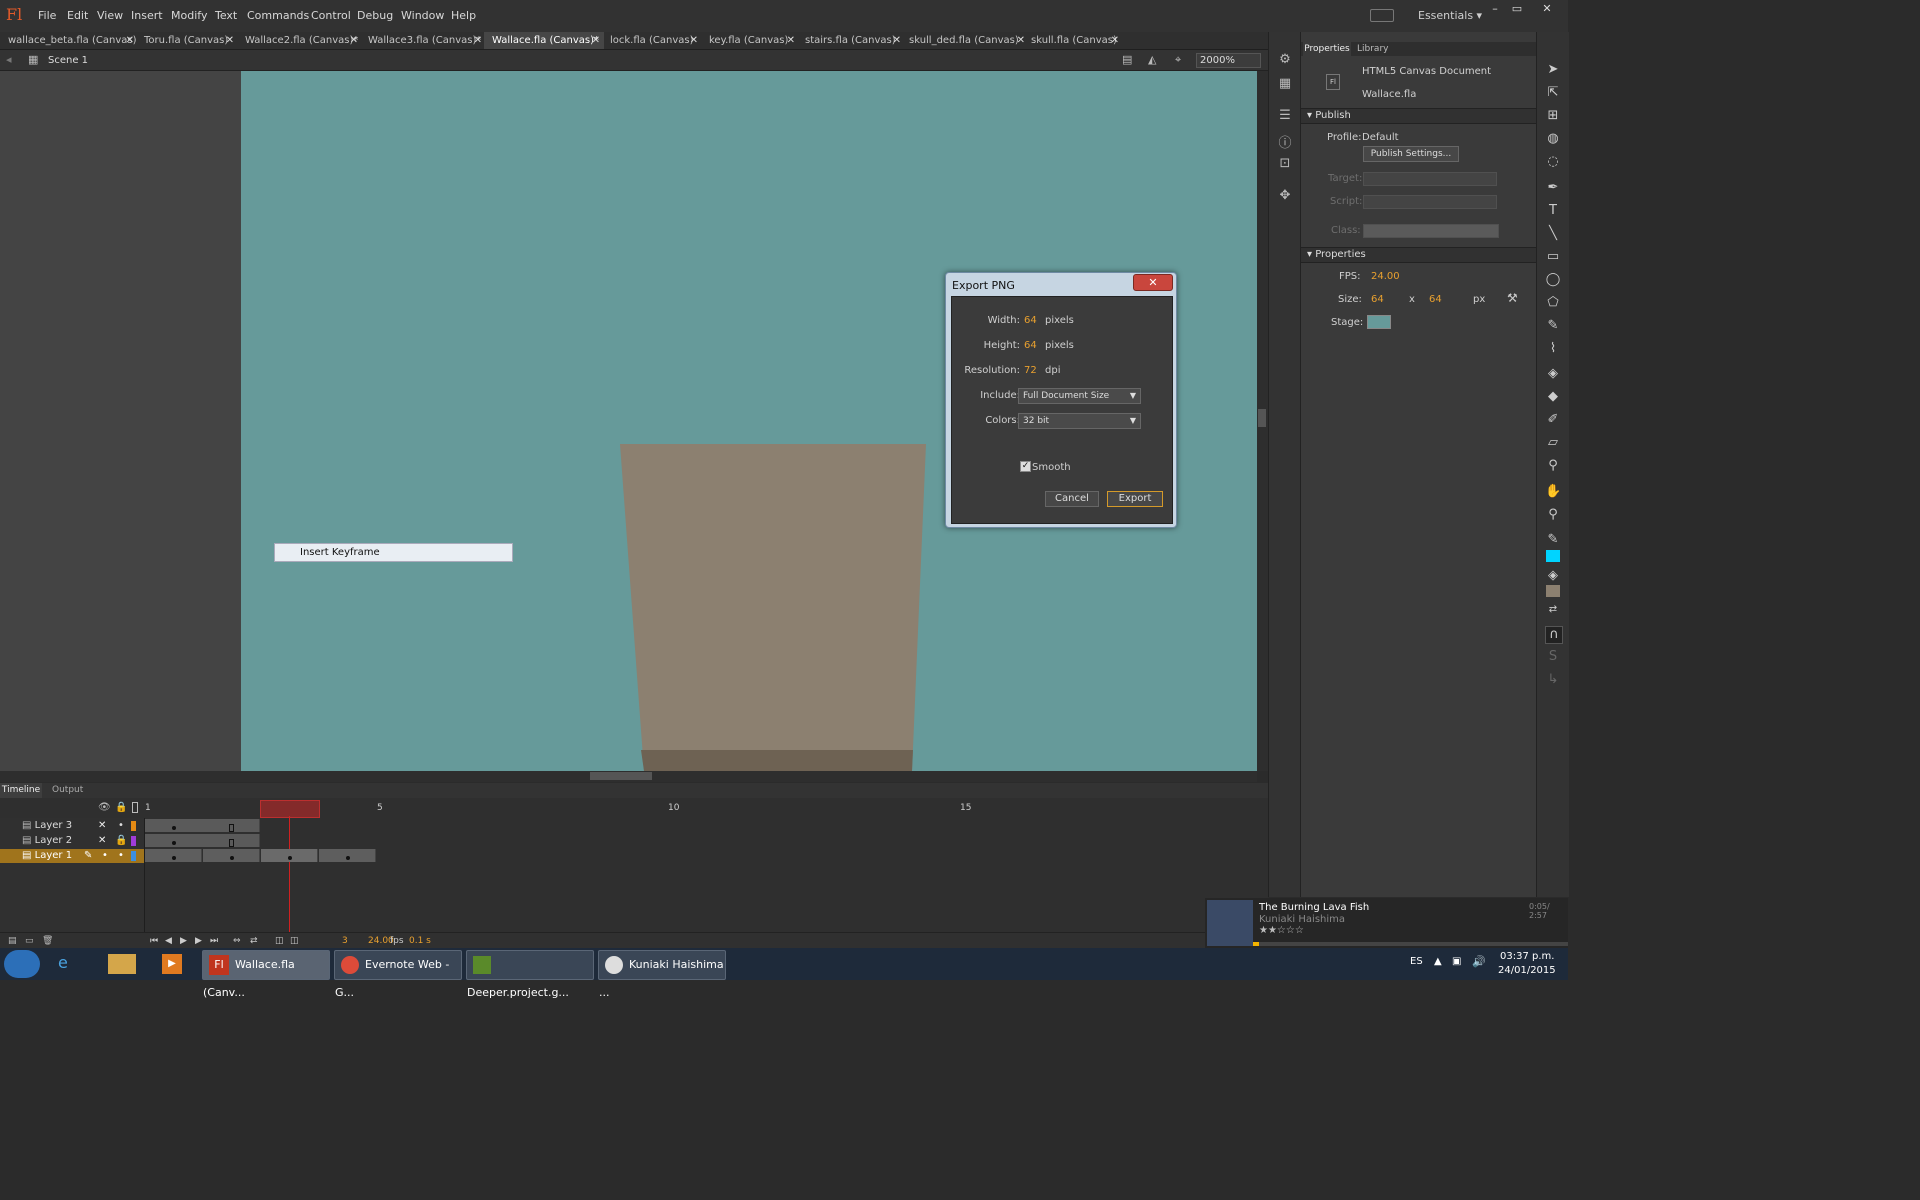  I want to click on clock-time: 03:37 p.m., so click(1527, 956).